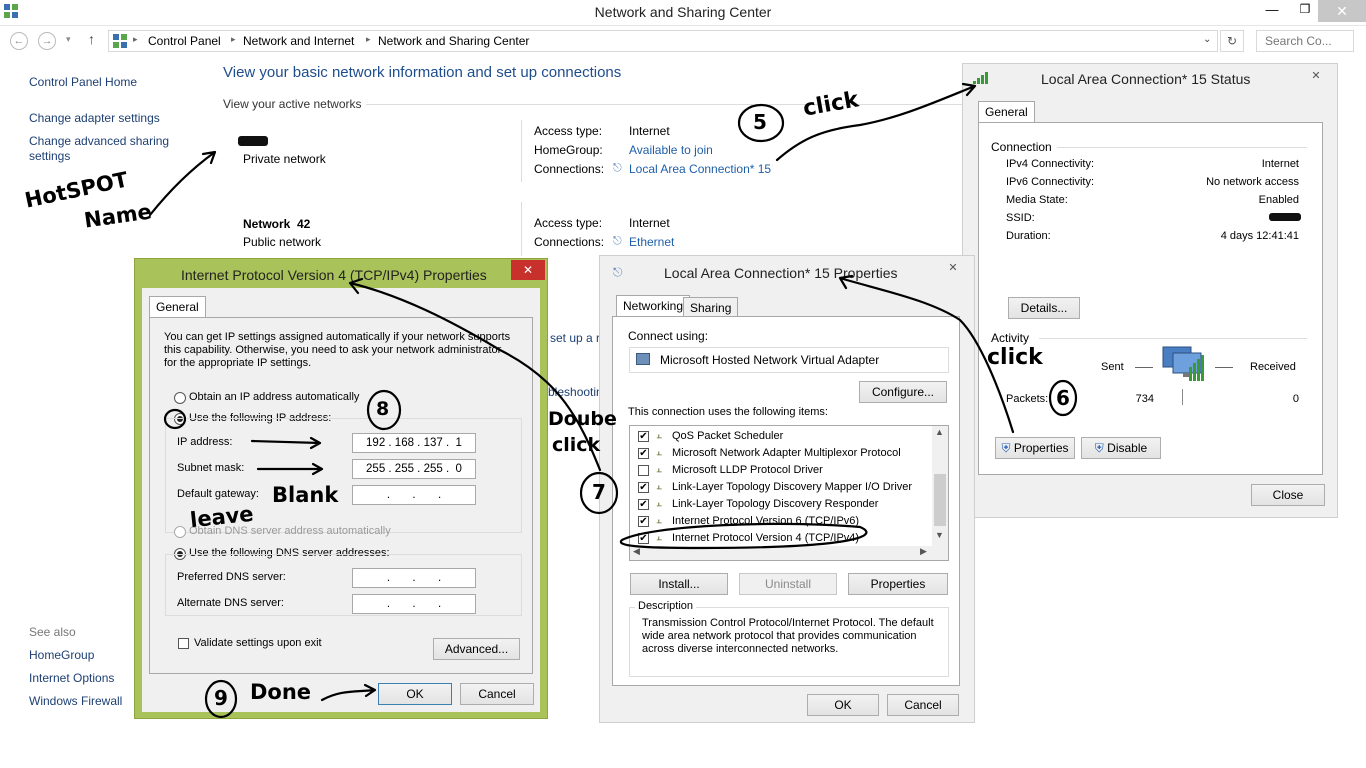  What do you see at coordinates (91, 39) in the screenshot?
I see `up-icon: ↑` at bounding box center [91, 39].